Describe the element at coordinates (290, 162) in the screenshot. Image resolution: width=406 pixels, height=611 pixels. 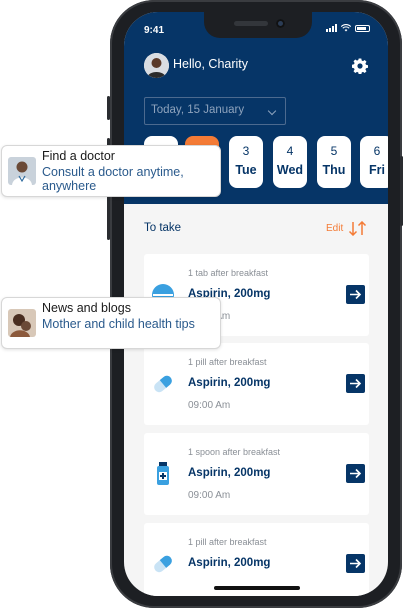
I see `day-button: 4 Wed` at that location.